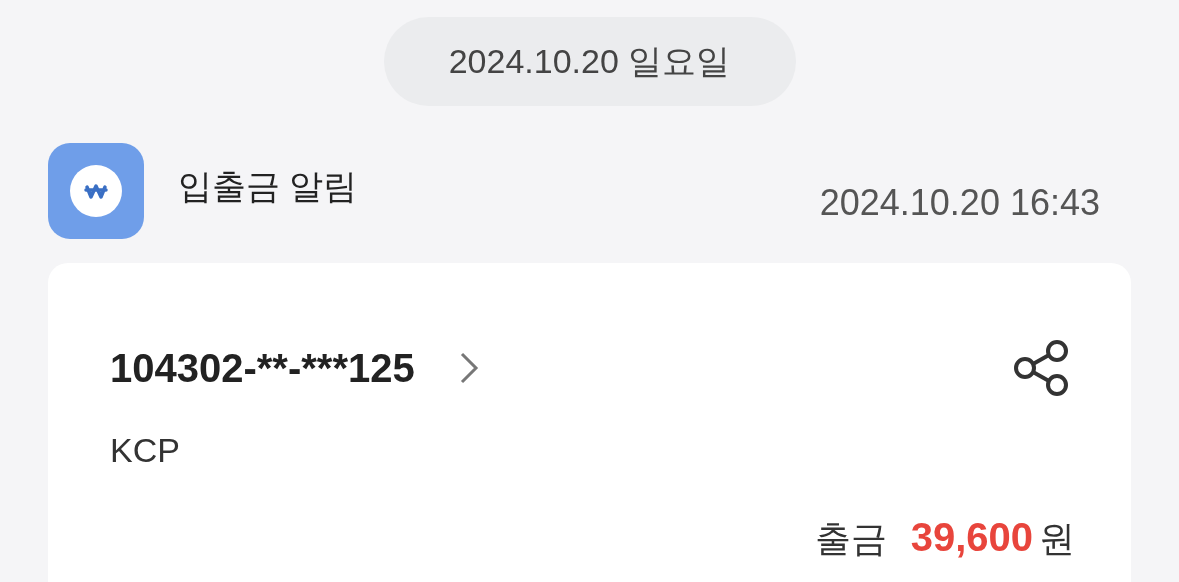 The height and width of the screenshot is (582, 1179). What do you see at coordinates (1042, 368) in the screenshot?
I see `share-icon` at bounding box center [1042, 368].